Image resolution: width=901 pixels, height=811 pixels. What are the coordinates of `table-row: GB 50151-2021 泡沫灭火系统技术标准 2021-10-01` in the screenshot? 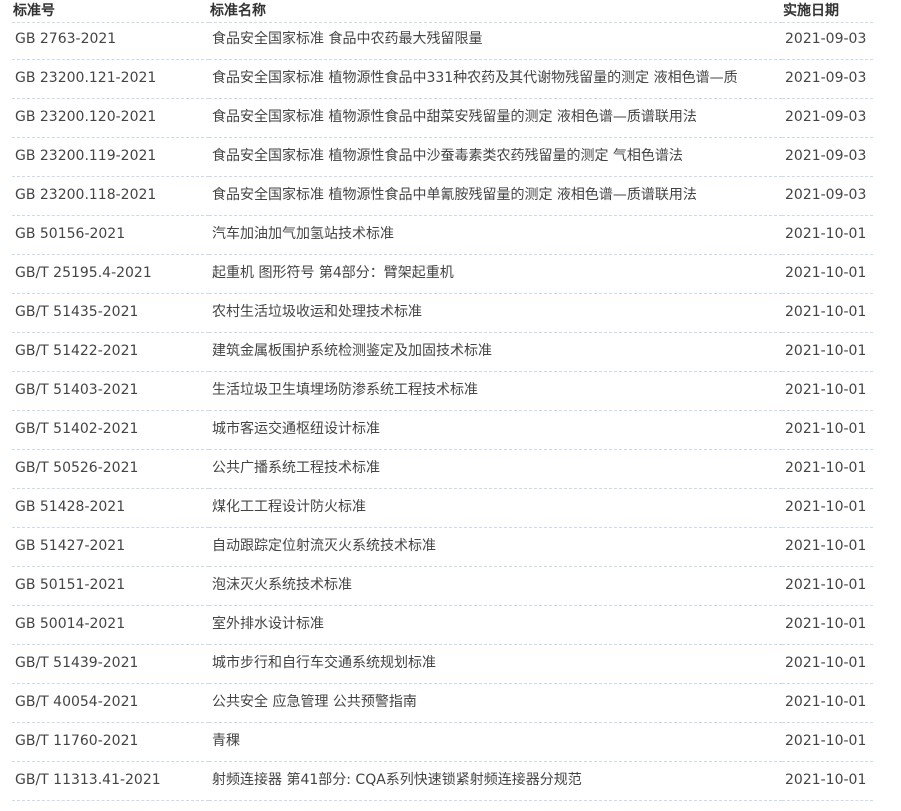 It's located at (442, 586).